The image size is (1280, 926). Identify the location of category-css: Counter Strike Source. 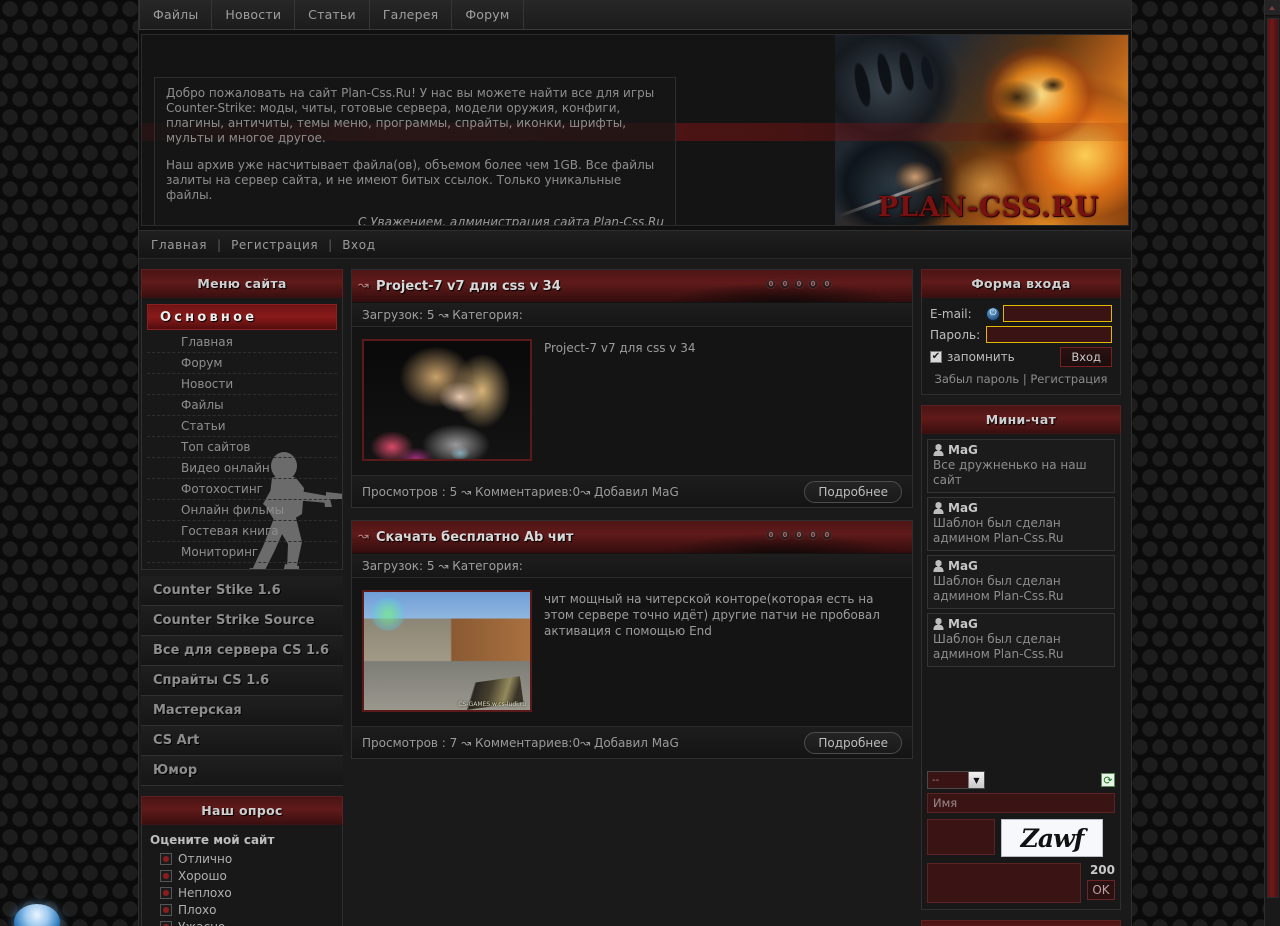
(242, 621).